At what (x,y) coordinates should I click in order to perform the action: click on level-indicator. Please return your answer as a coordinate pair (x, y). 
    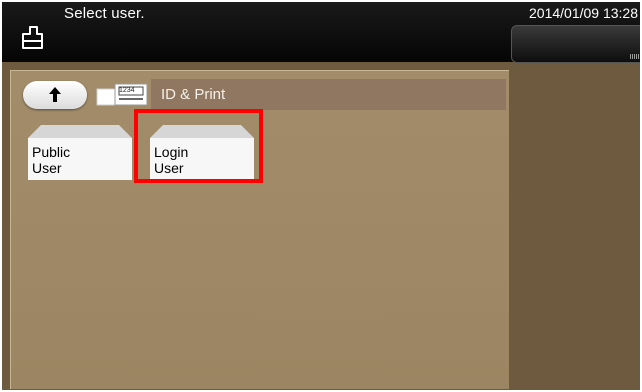
    Looking at the image, I should click on (635, 56).